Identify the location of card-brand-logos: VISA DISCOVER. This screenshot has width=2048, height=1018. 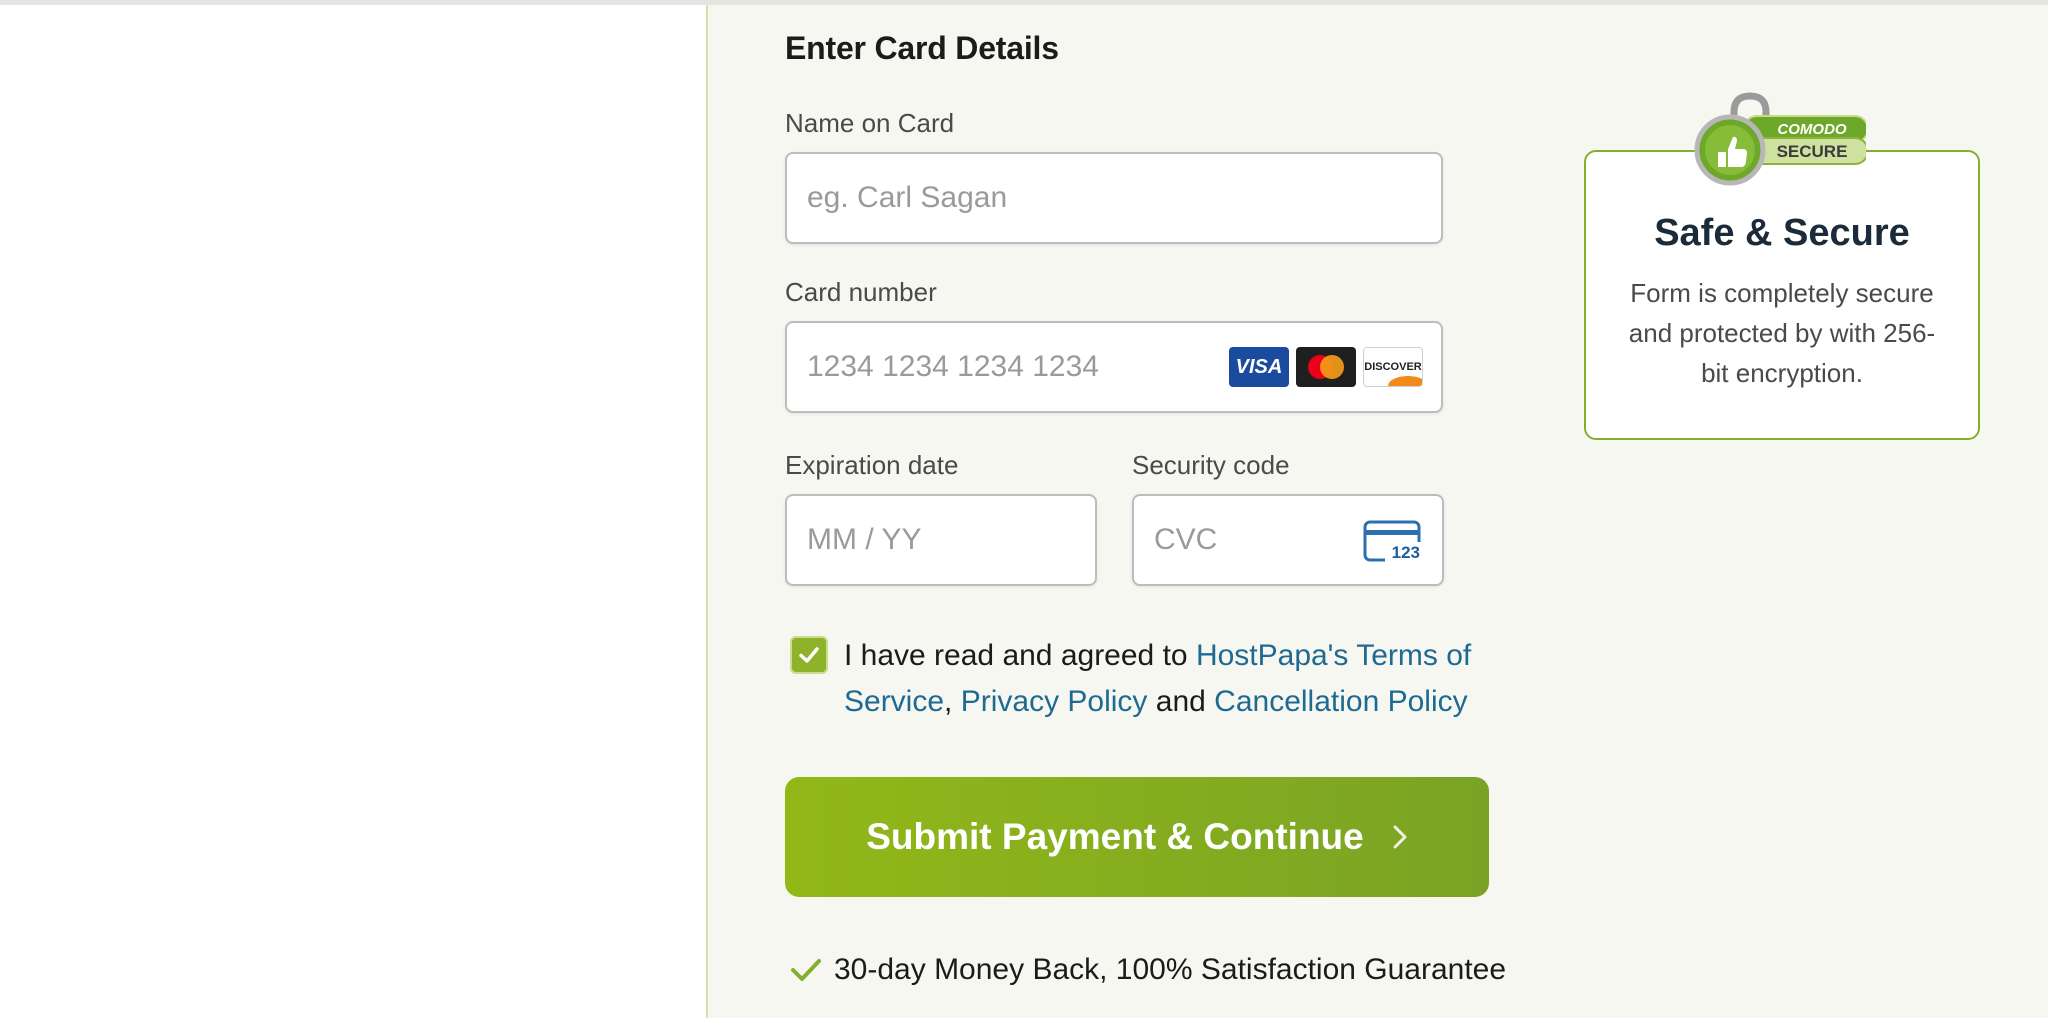
(1326, 367).